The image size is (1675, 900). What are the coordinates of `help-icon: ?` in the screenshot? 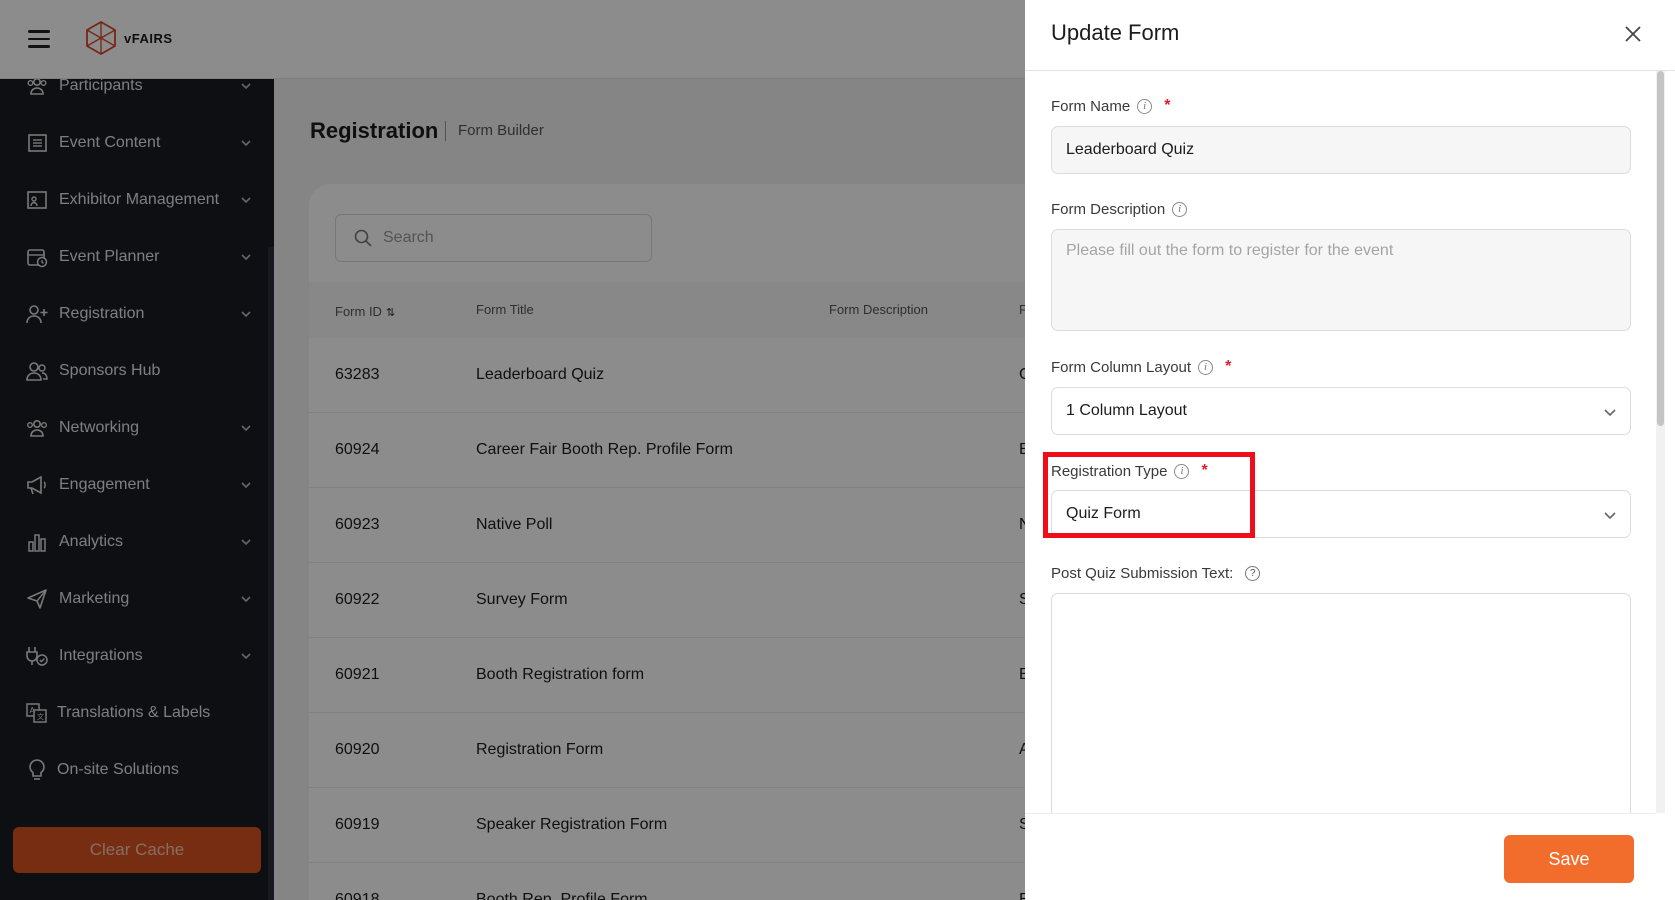 It's located at (1253, 573).